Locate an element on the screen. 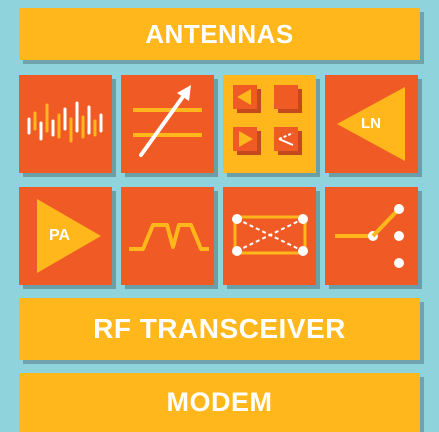 The height and width of the screenshot is (432, 439). antennas-label: ANTENNAS is located at coordinates (219, 33).